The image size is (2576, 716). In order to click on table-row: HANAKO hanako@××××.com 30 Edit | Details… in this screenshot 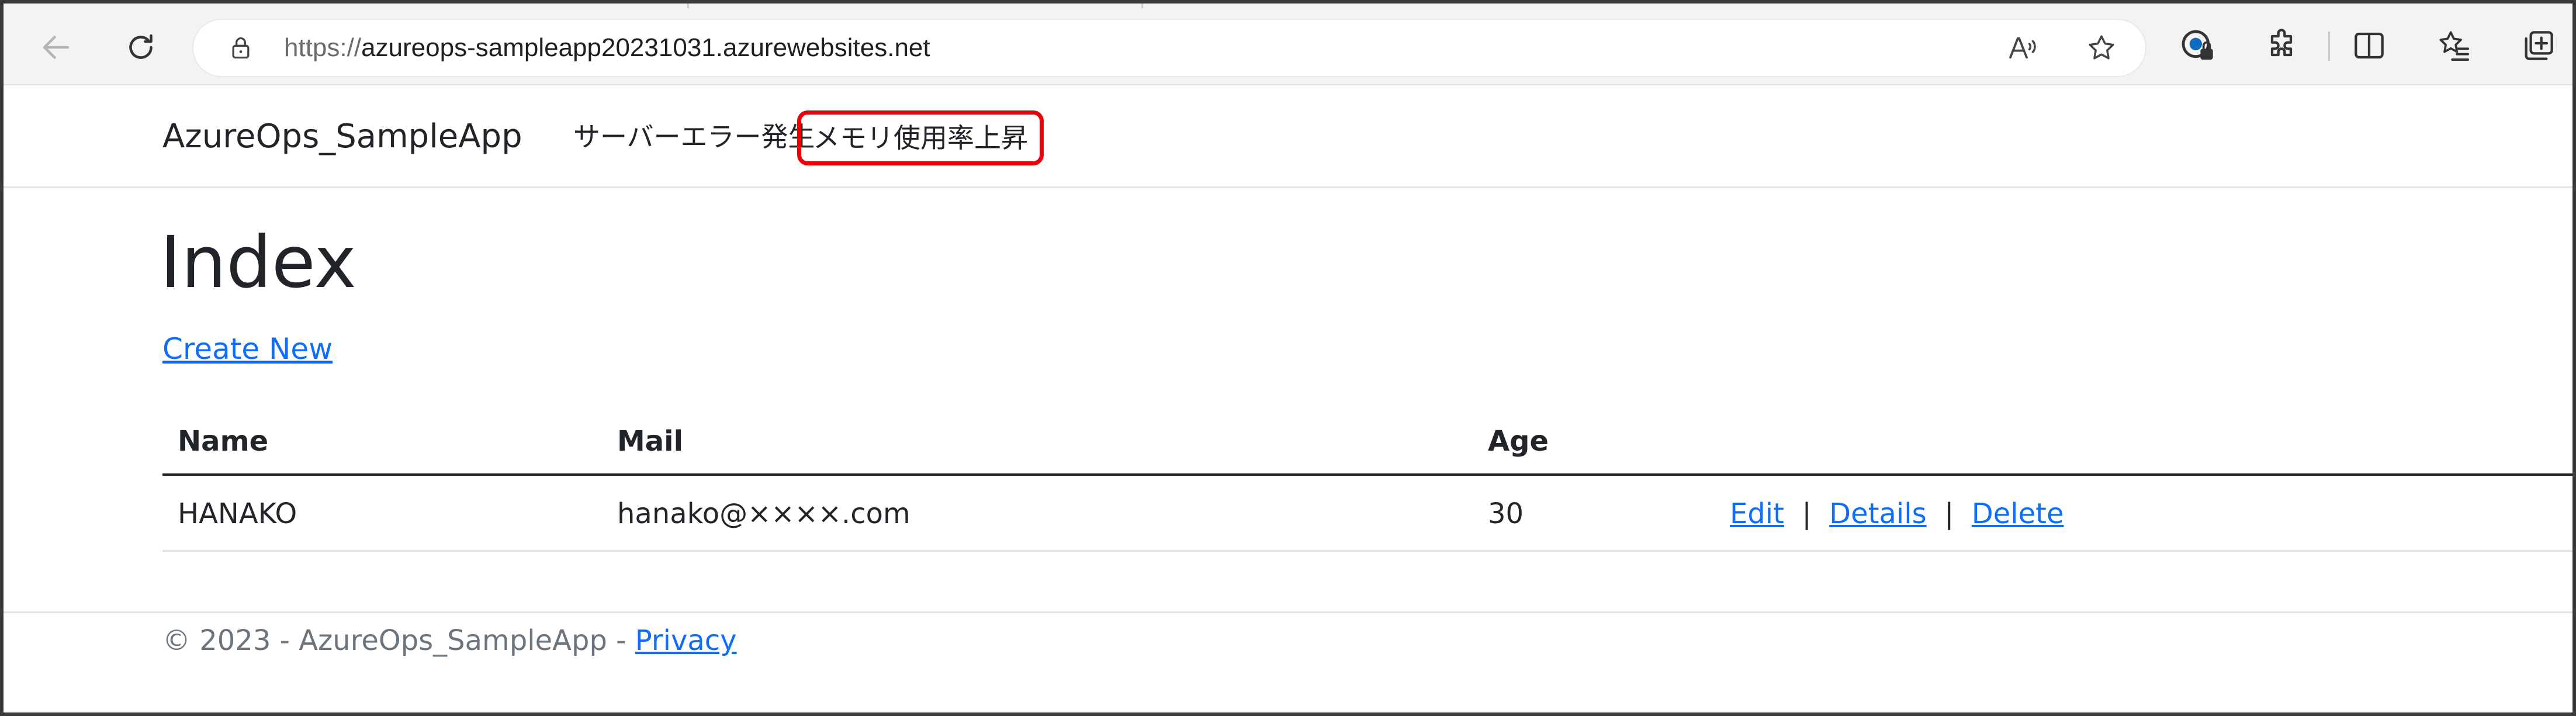, I will do `click(1367, 514)`.